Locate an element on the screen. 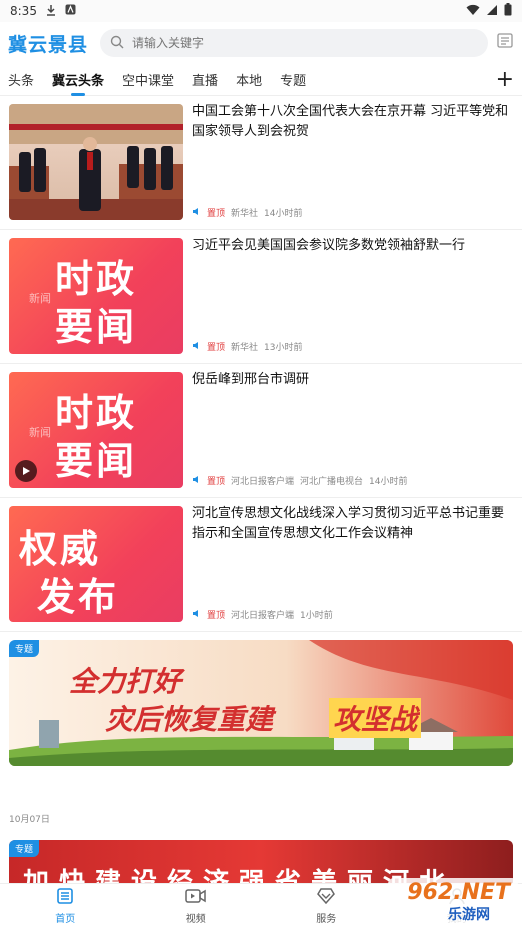 The height and width of the screenshot is (928, 522). top-bar: 冀云景县 is located at coordinates (261, 43).